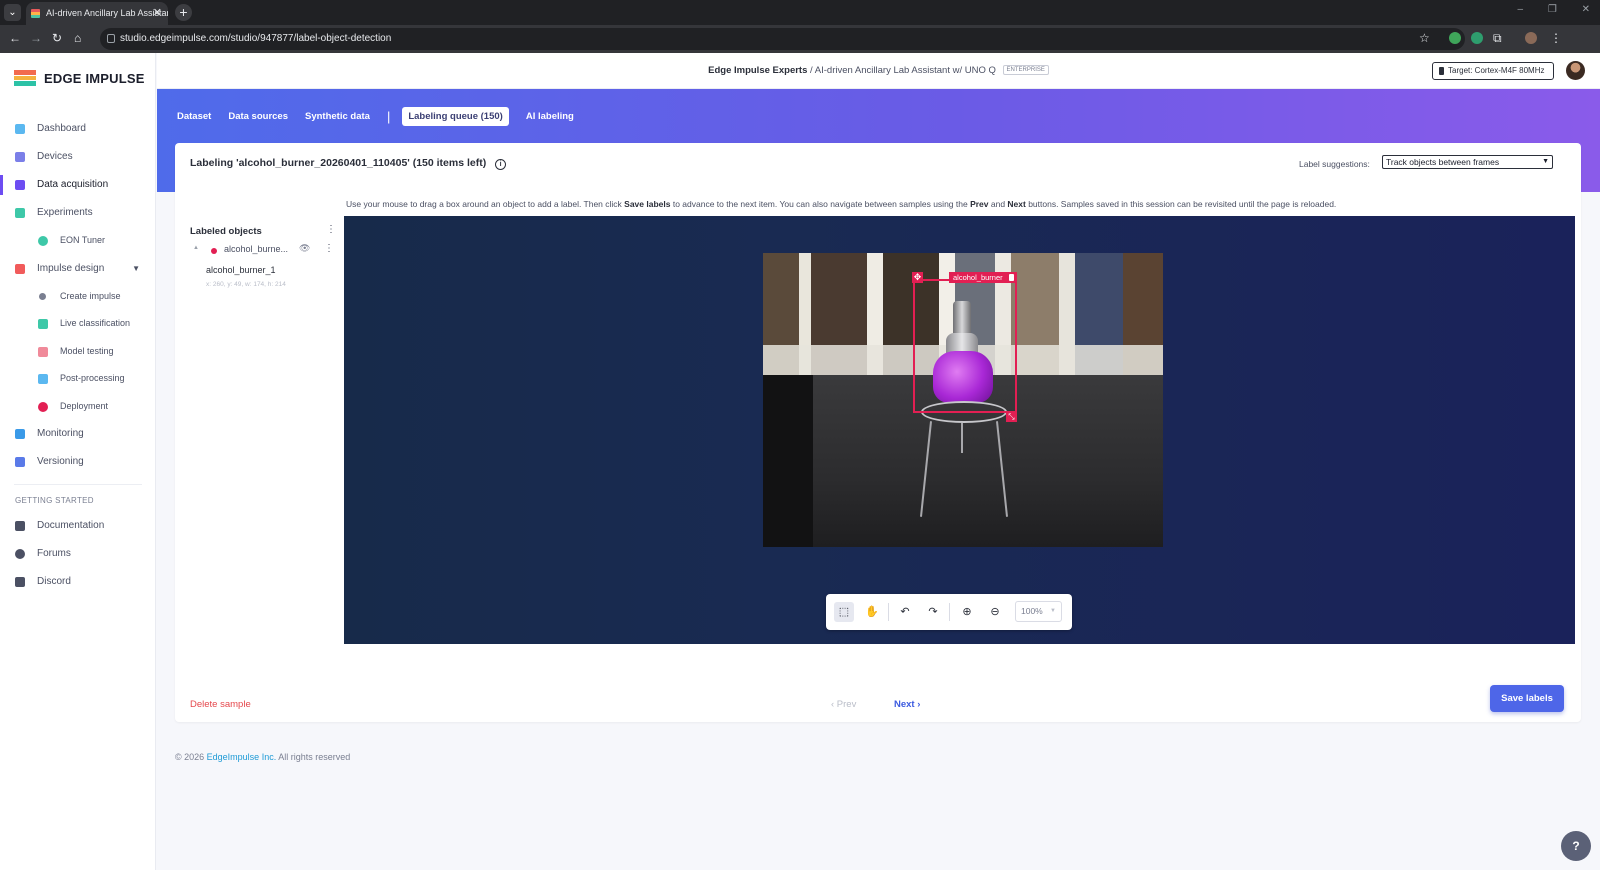 This screenshot has height=870, width=1600. Describe the element at coordinates (1521, 9) in the screenshot. I see `minimize-icon: –` at that location.